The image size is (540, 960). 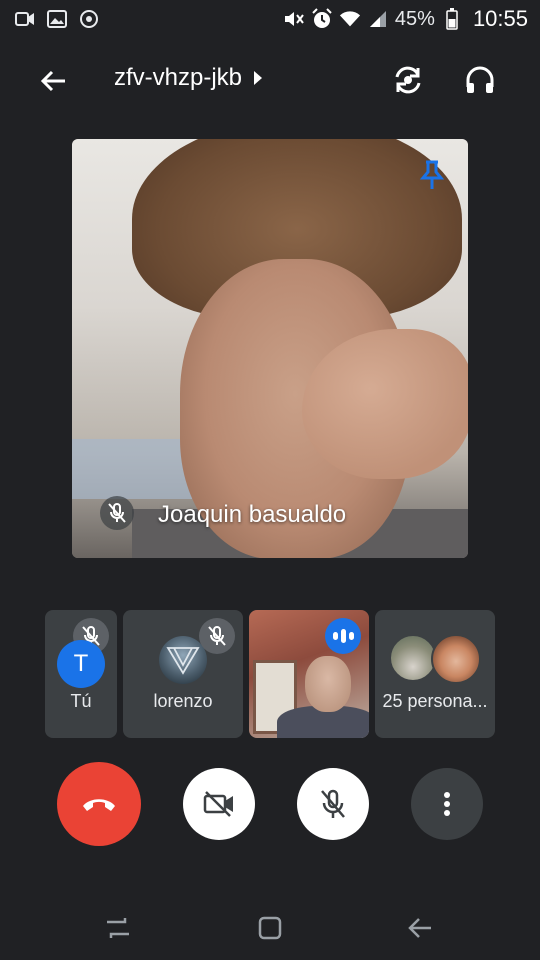 I want to click on back-icon, so click(x=419, y=928).